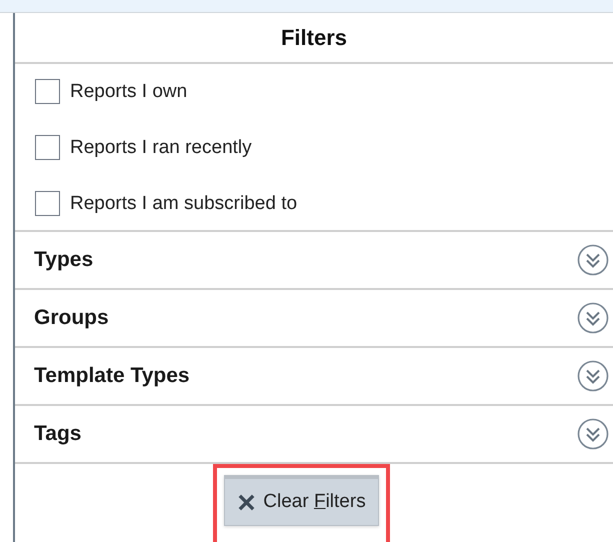  What do you see at coordinates (246, 502) in the screenshot?
I see `close-icon` at bounding box center [246, 502].